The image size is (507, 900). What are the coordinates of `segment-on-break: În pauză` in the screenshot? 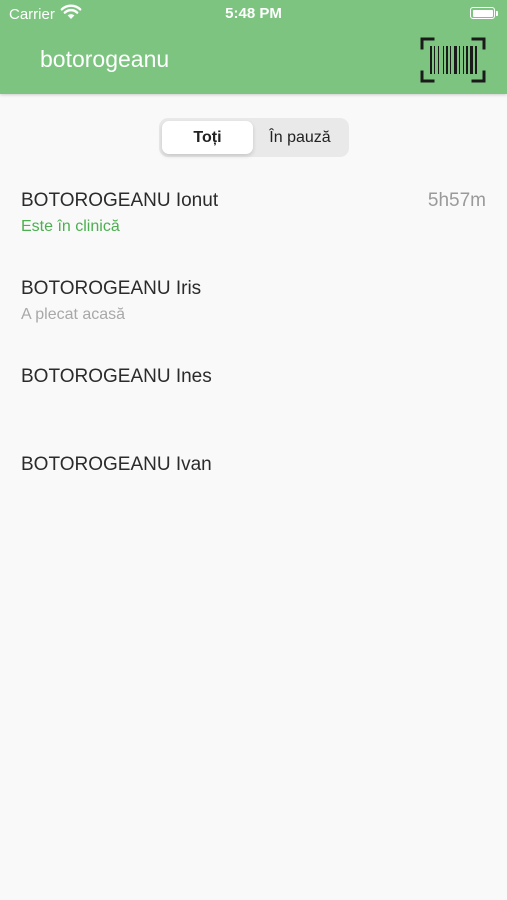 It's located at (300, 137).